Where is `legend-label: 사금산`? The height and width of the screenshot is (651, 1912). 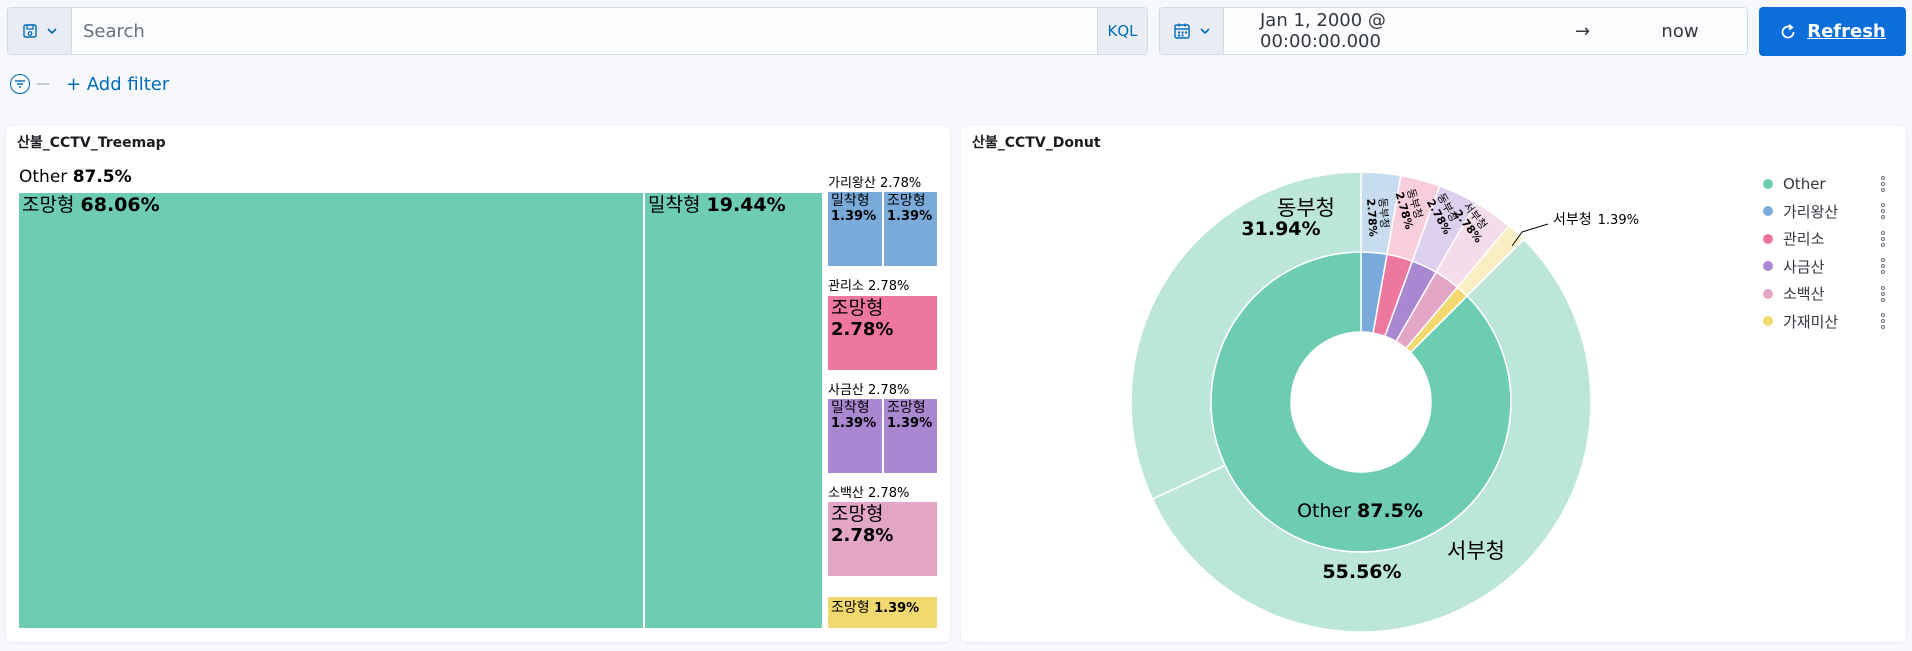
legend-label: 사금산 is located at coordinates (1804, 266).